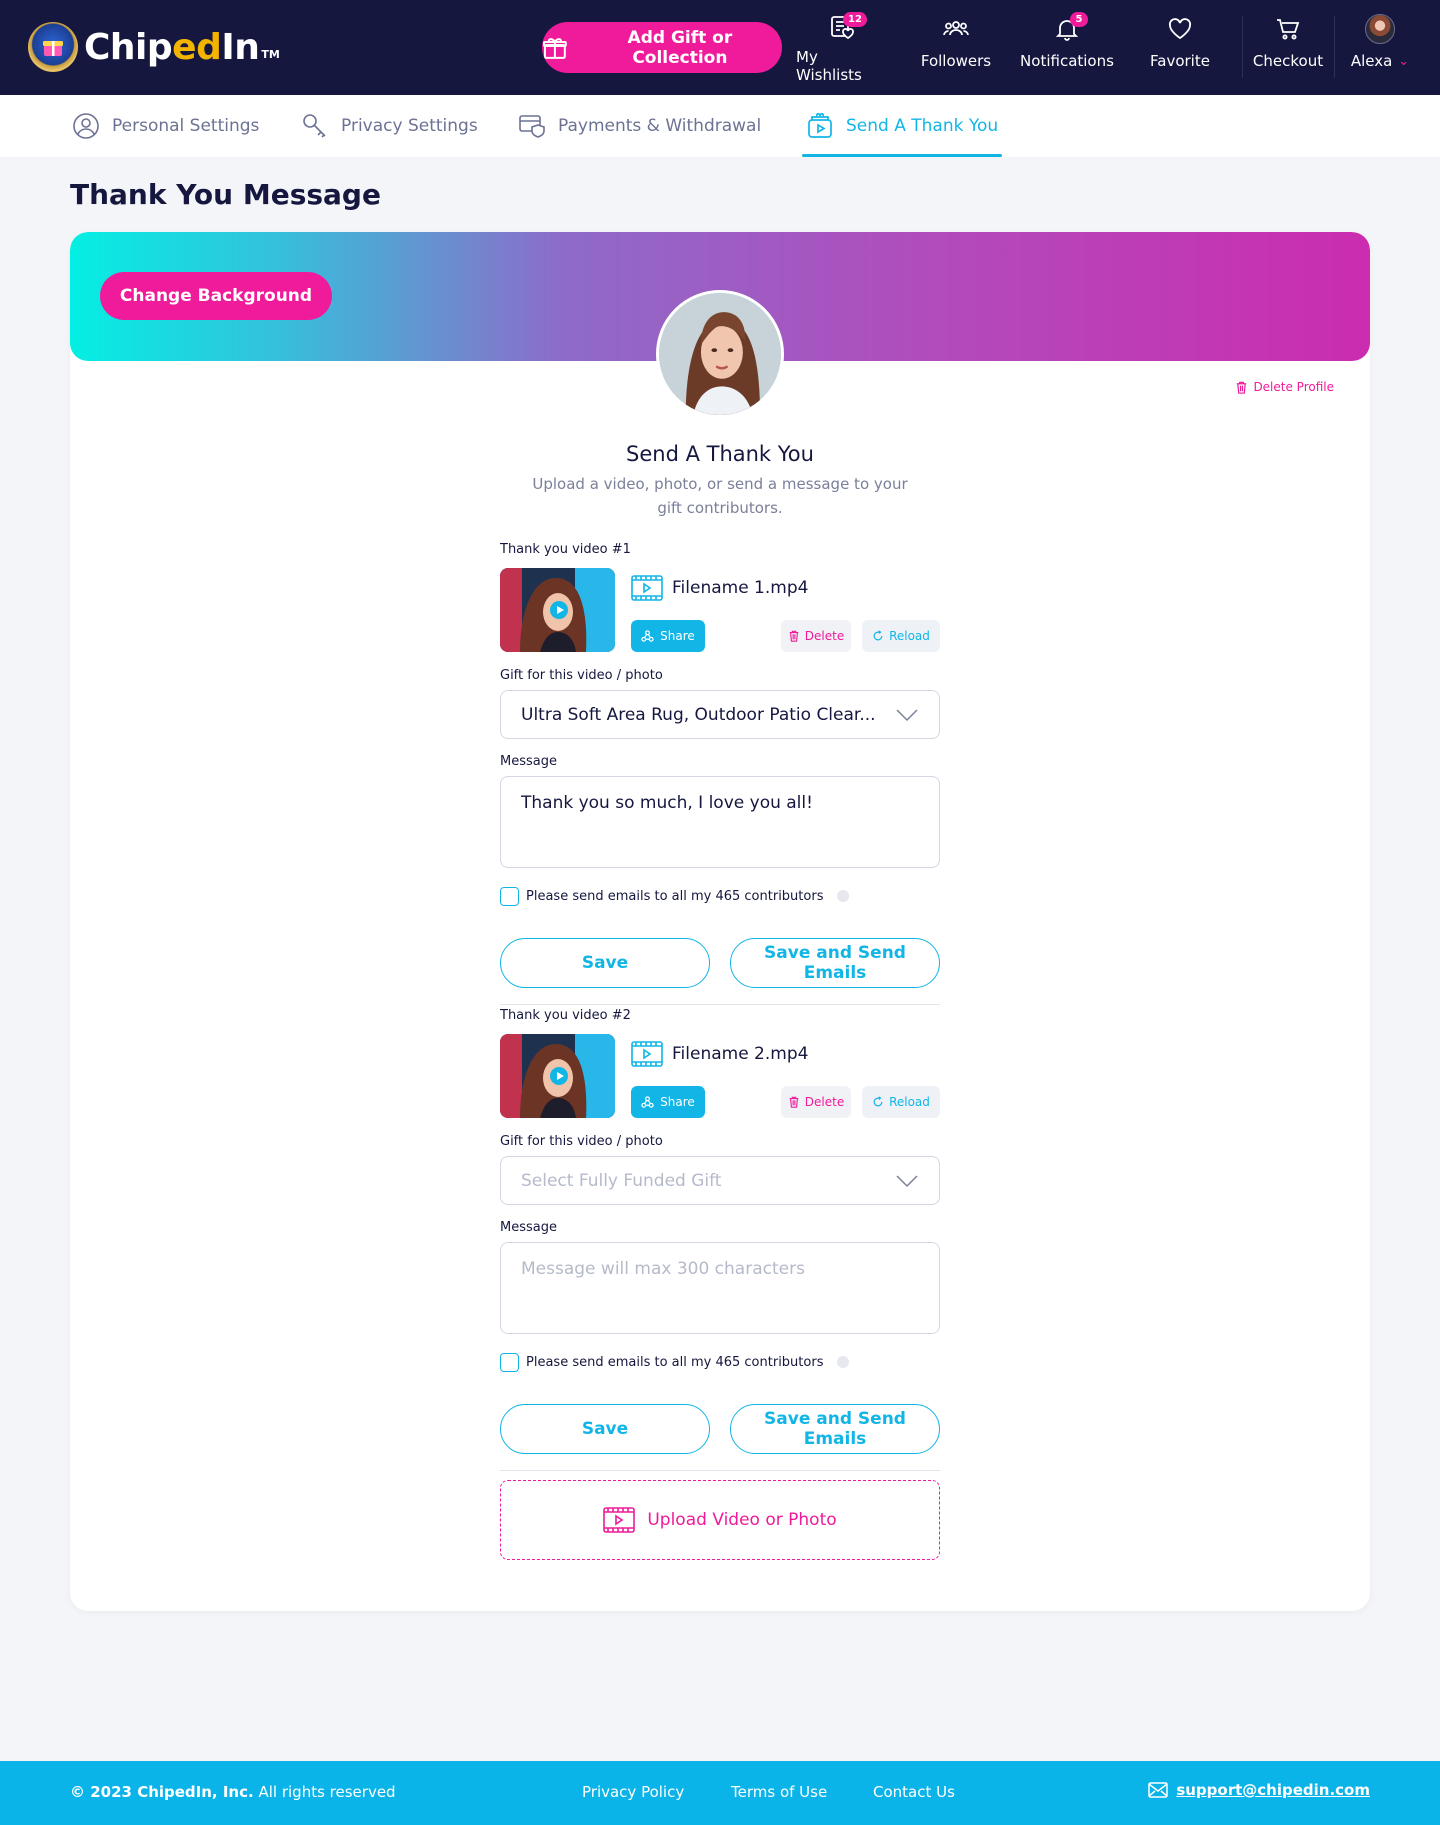  What do you see at coordinates (619, 1520) in the screenshot?
I see `video-file-icon` at bounding box center [619, 1520].